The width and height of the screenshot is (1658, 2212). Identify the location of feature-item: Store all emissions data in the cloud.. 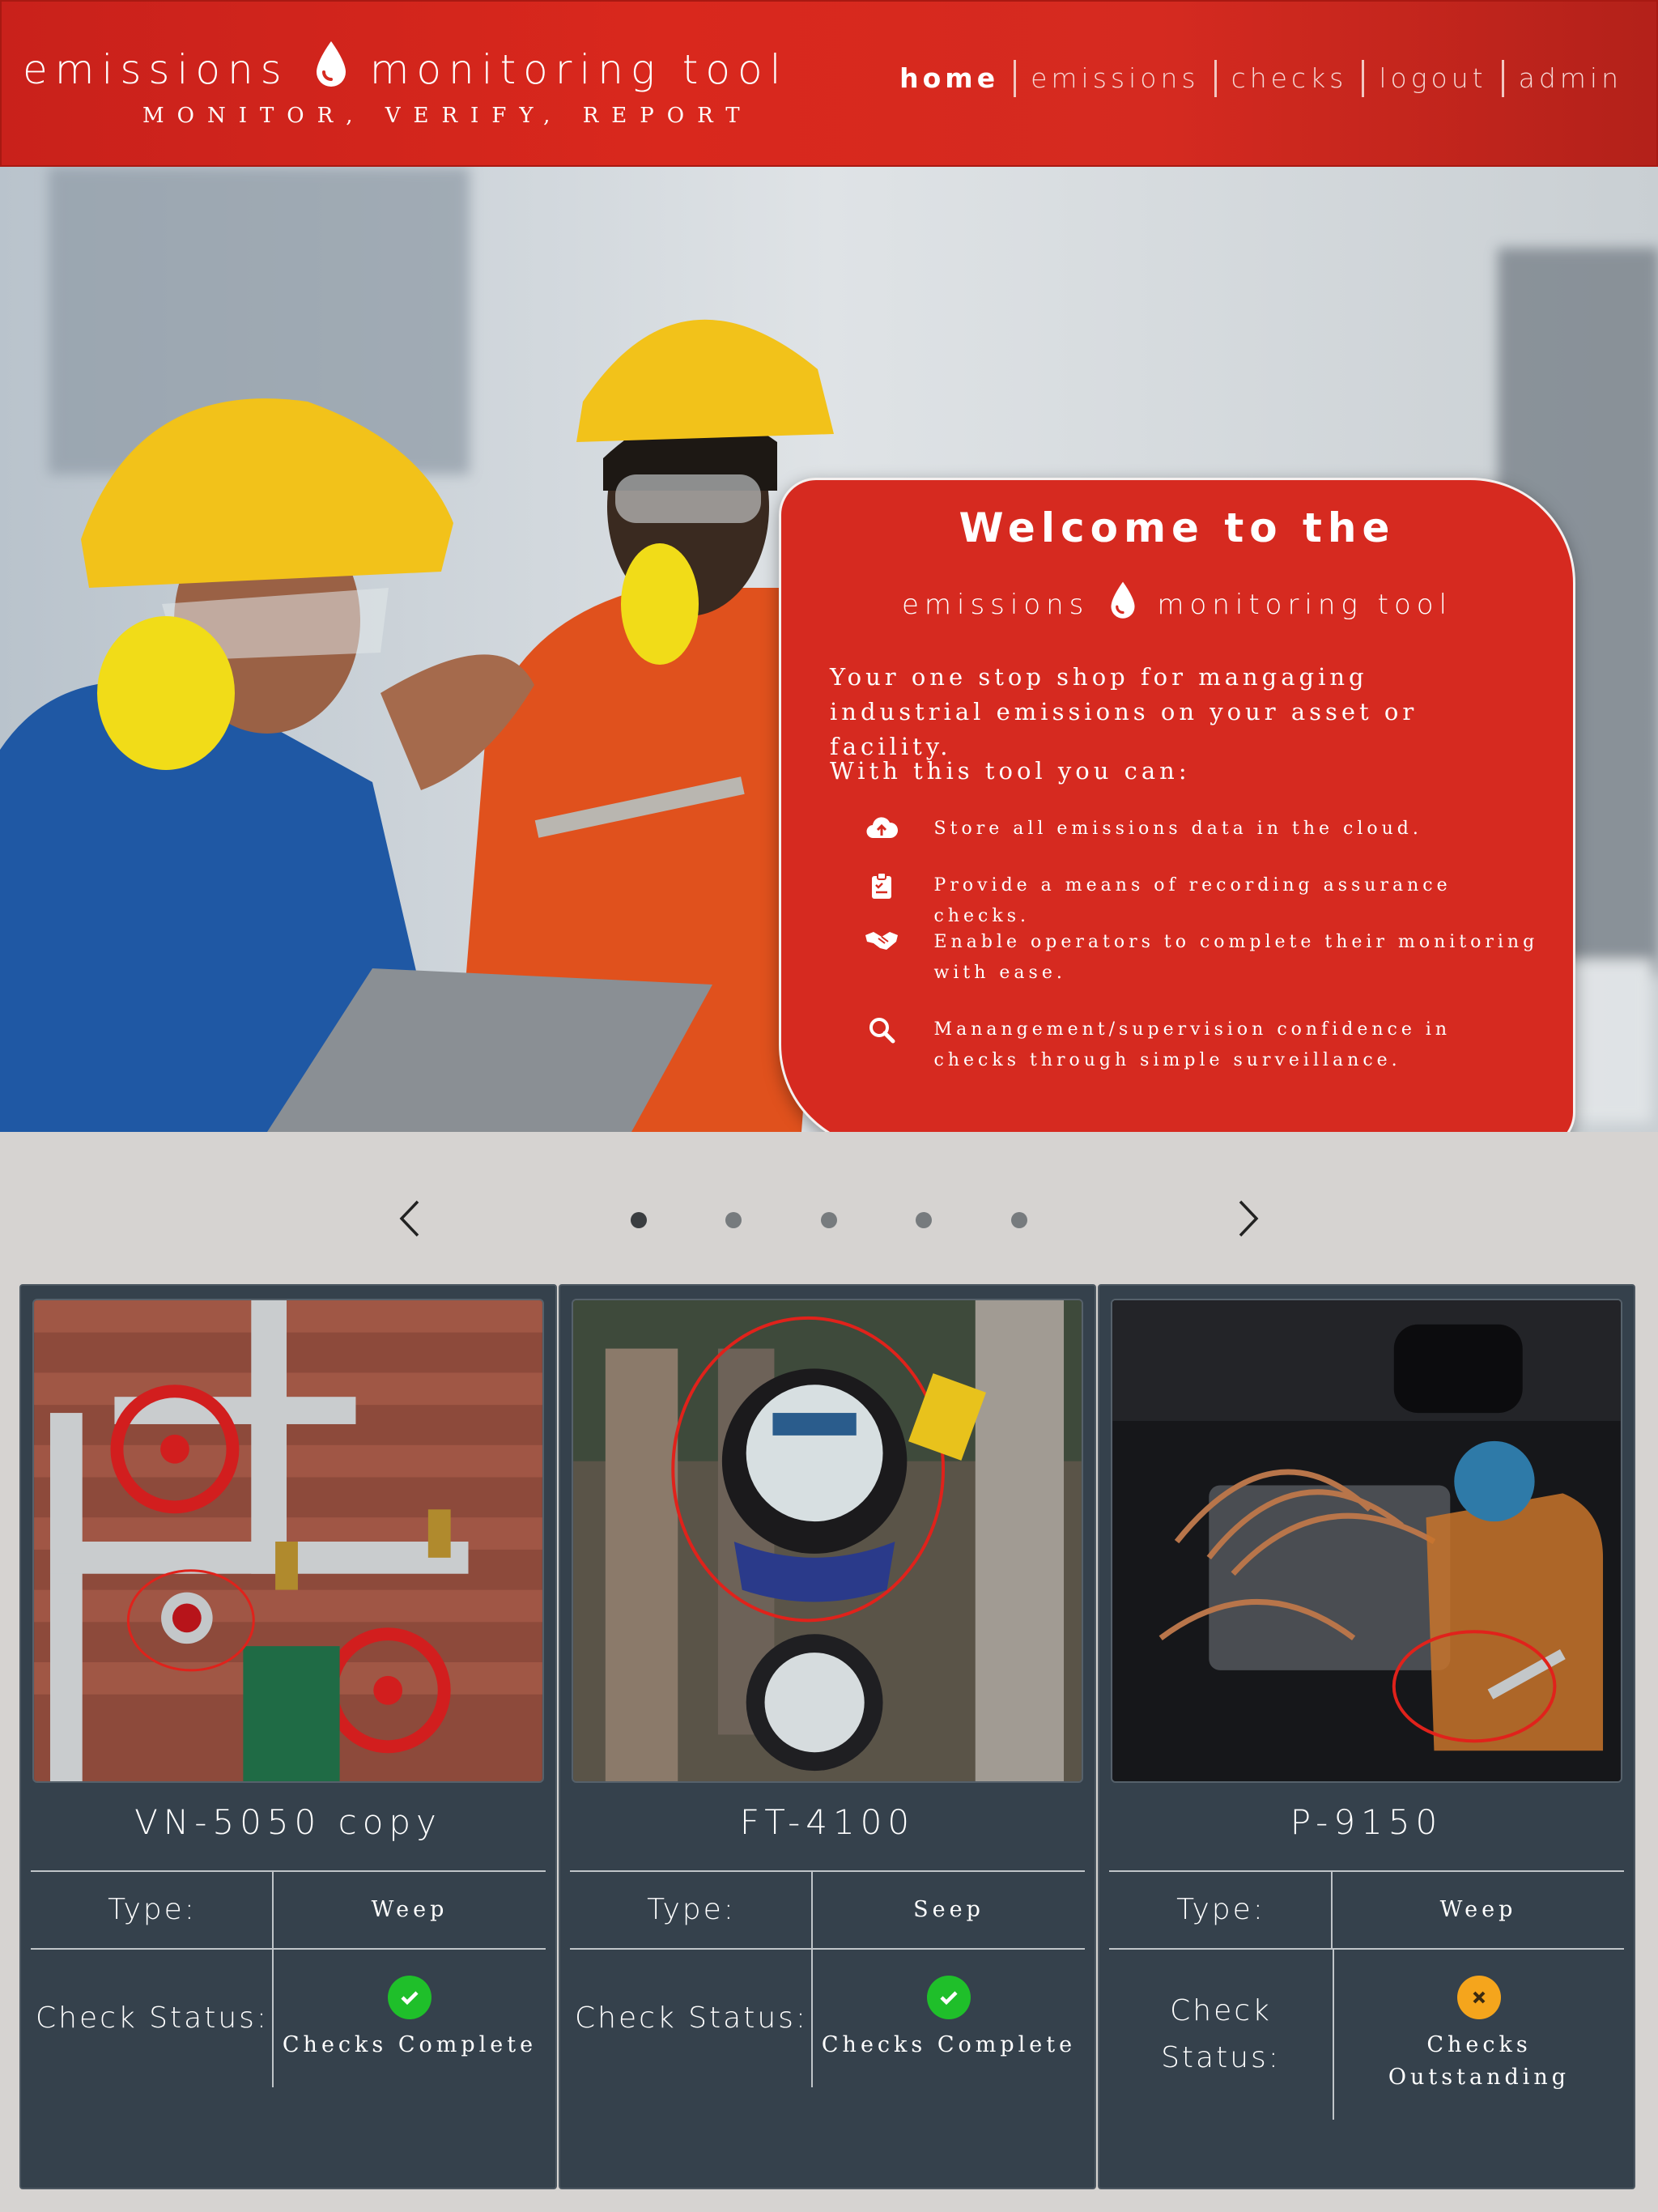
(1186, 829).